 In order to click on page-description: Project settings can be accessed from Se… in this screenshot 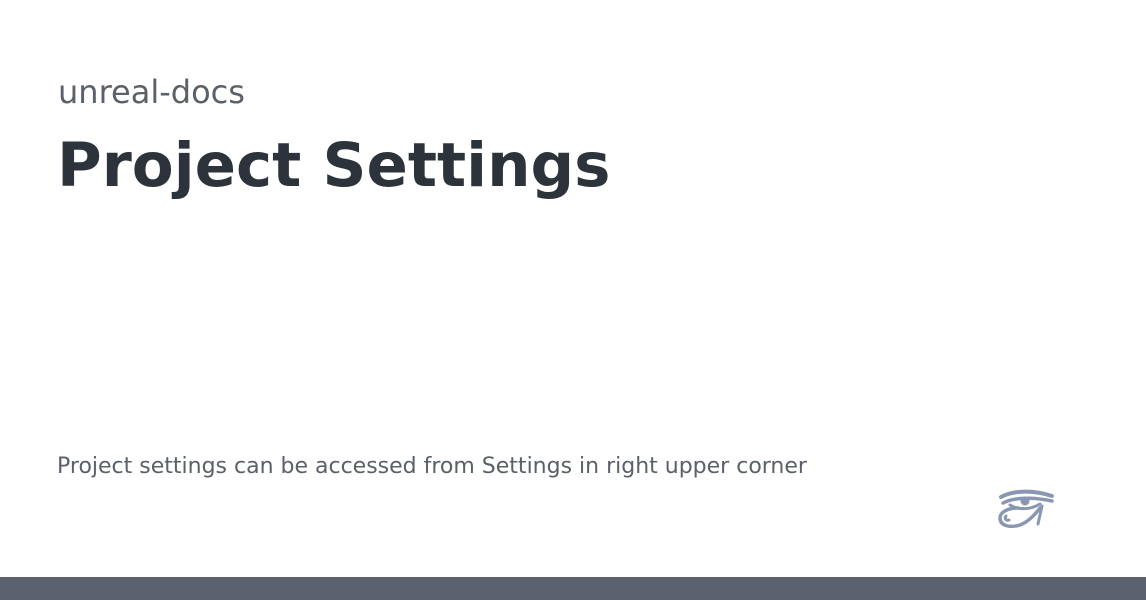, I will do `click(432, 466)`.